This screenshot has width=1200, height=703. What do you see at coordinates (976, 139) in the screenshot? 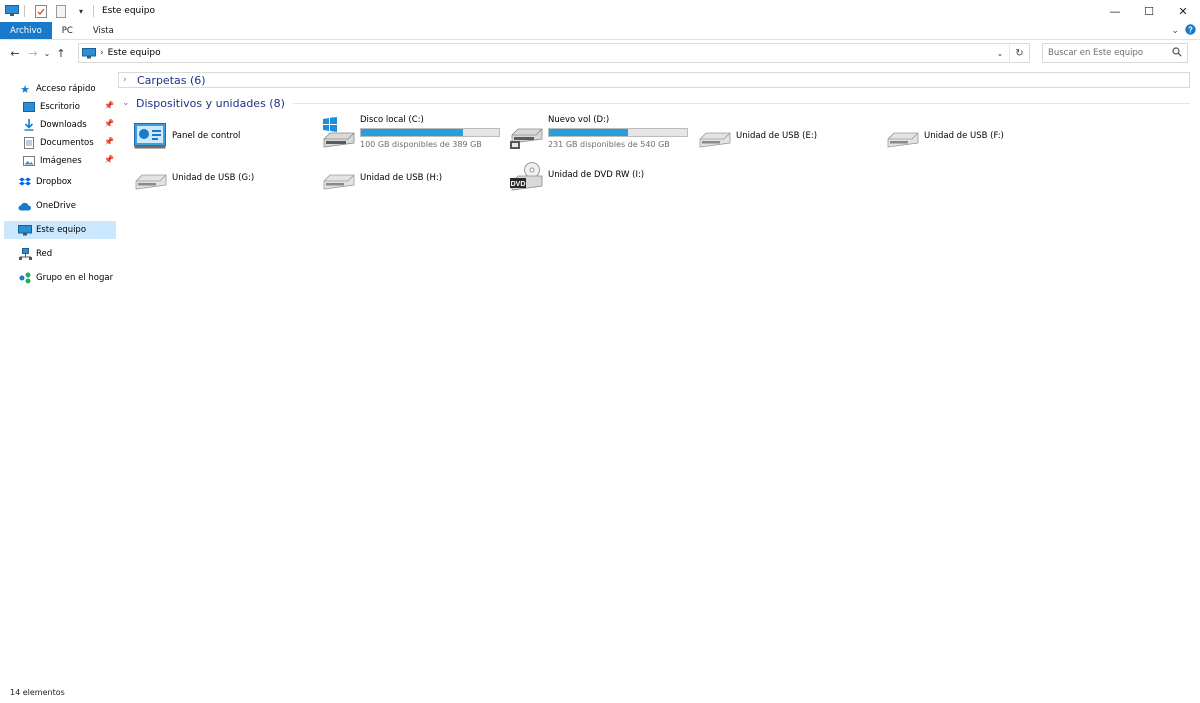
I see `device-tile-usb-f: Unidad de USB (F:)` at bounding box center [976, 139].